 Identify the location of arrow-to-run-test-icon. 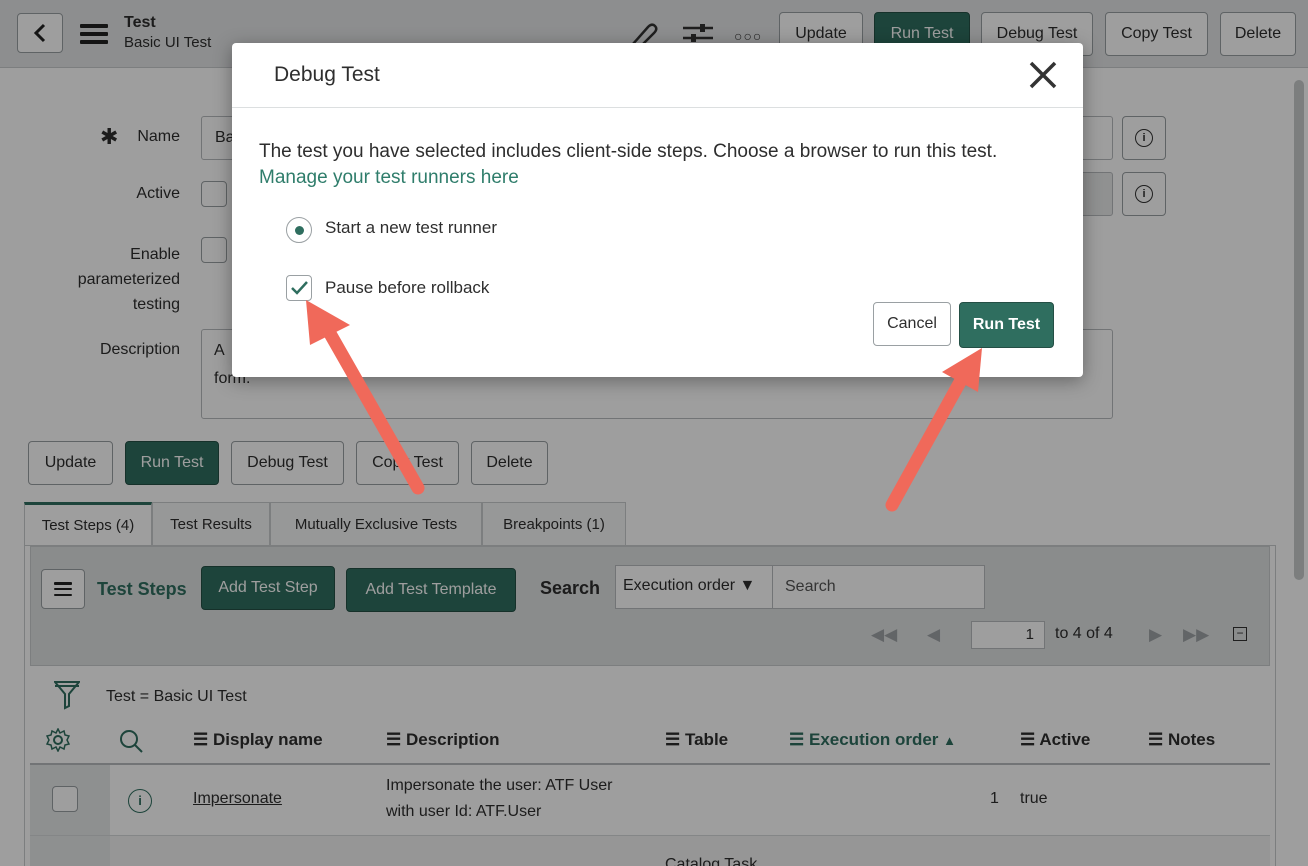
(933, 430).